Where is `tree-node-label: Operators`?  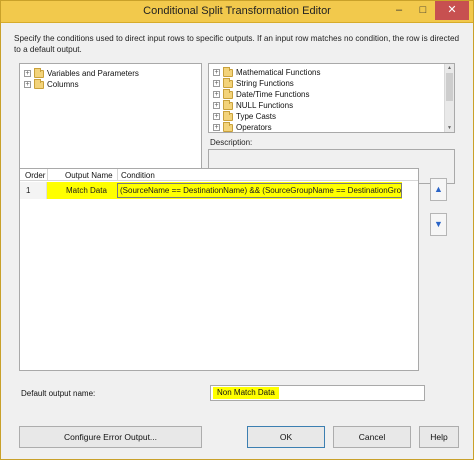
tree-node-label: Operators is located at coordinates (254, 127).